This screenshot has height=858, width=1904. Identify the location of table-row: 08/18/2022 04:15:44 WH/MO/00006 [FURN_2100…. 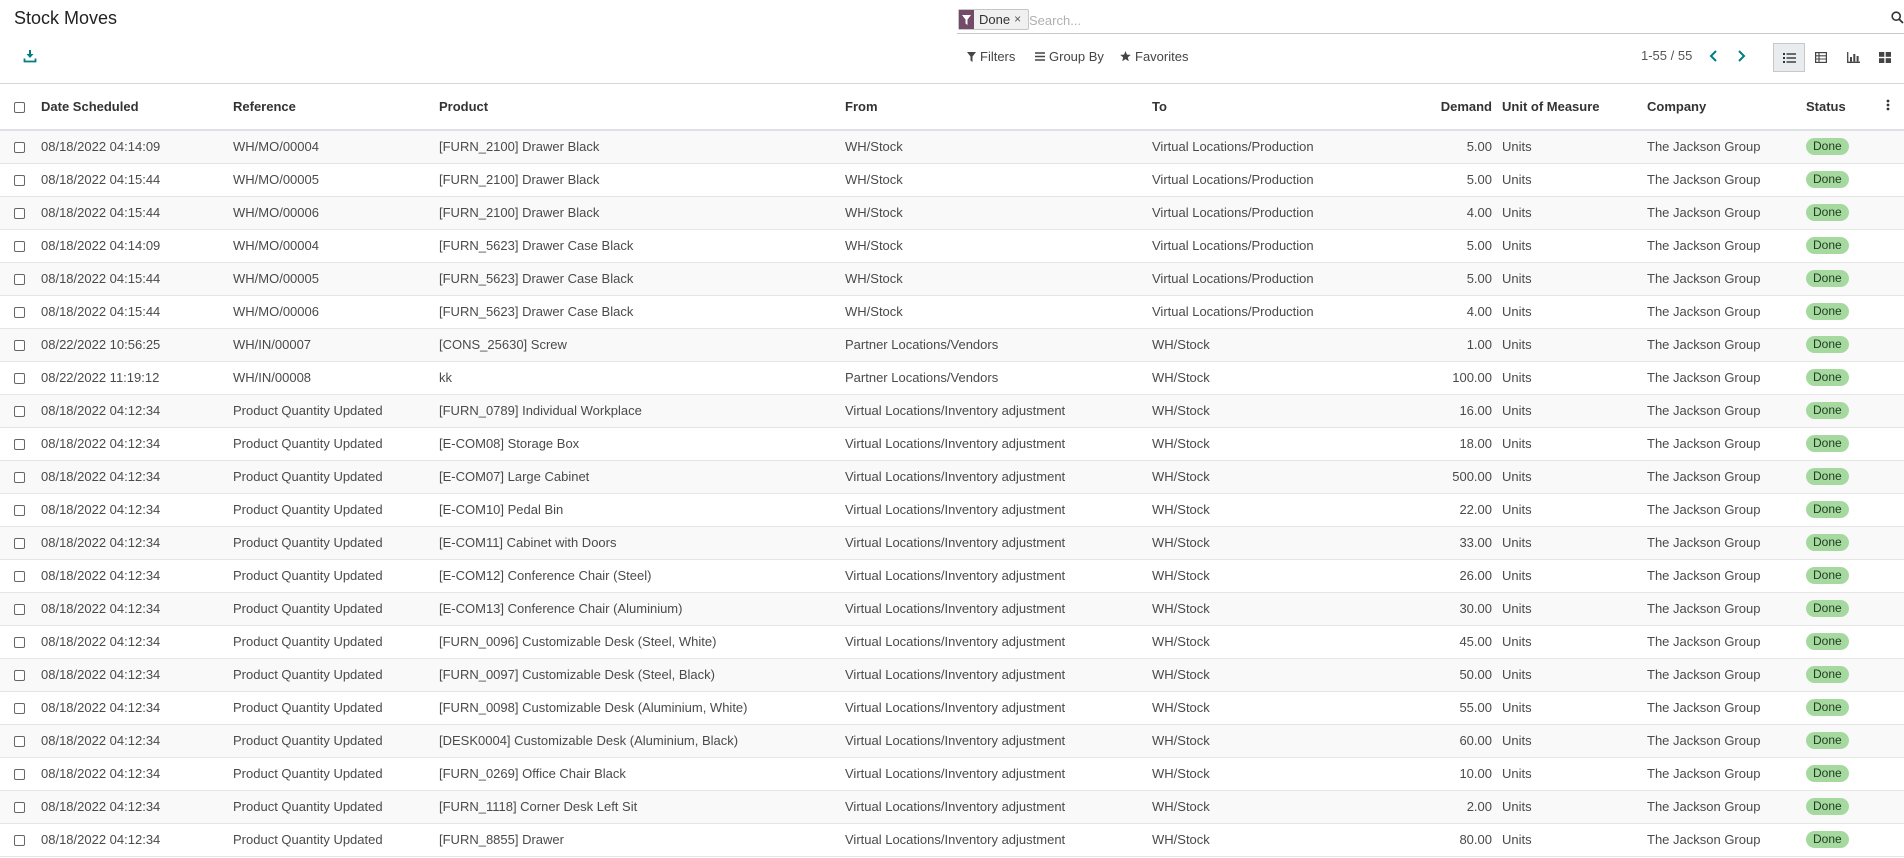
(952, 212).